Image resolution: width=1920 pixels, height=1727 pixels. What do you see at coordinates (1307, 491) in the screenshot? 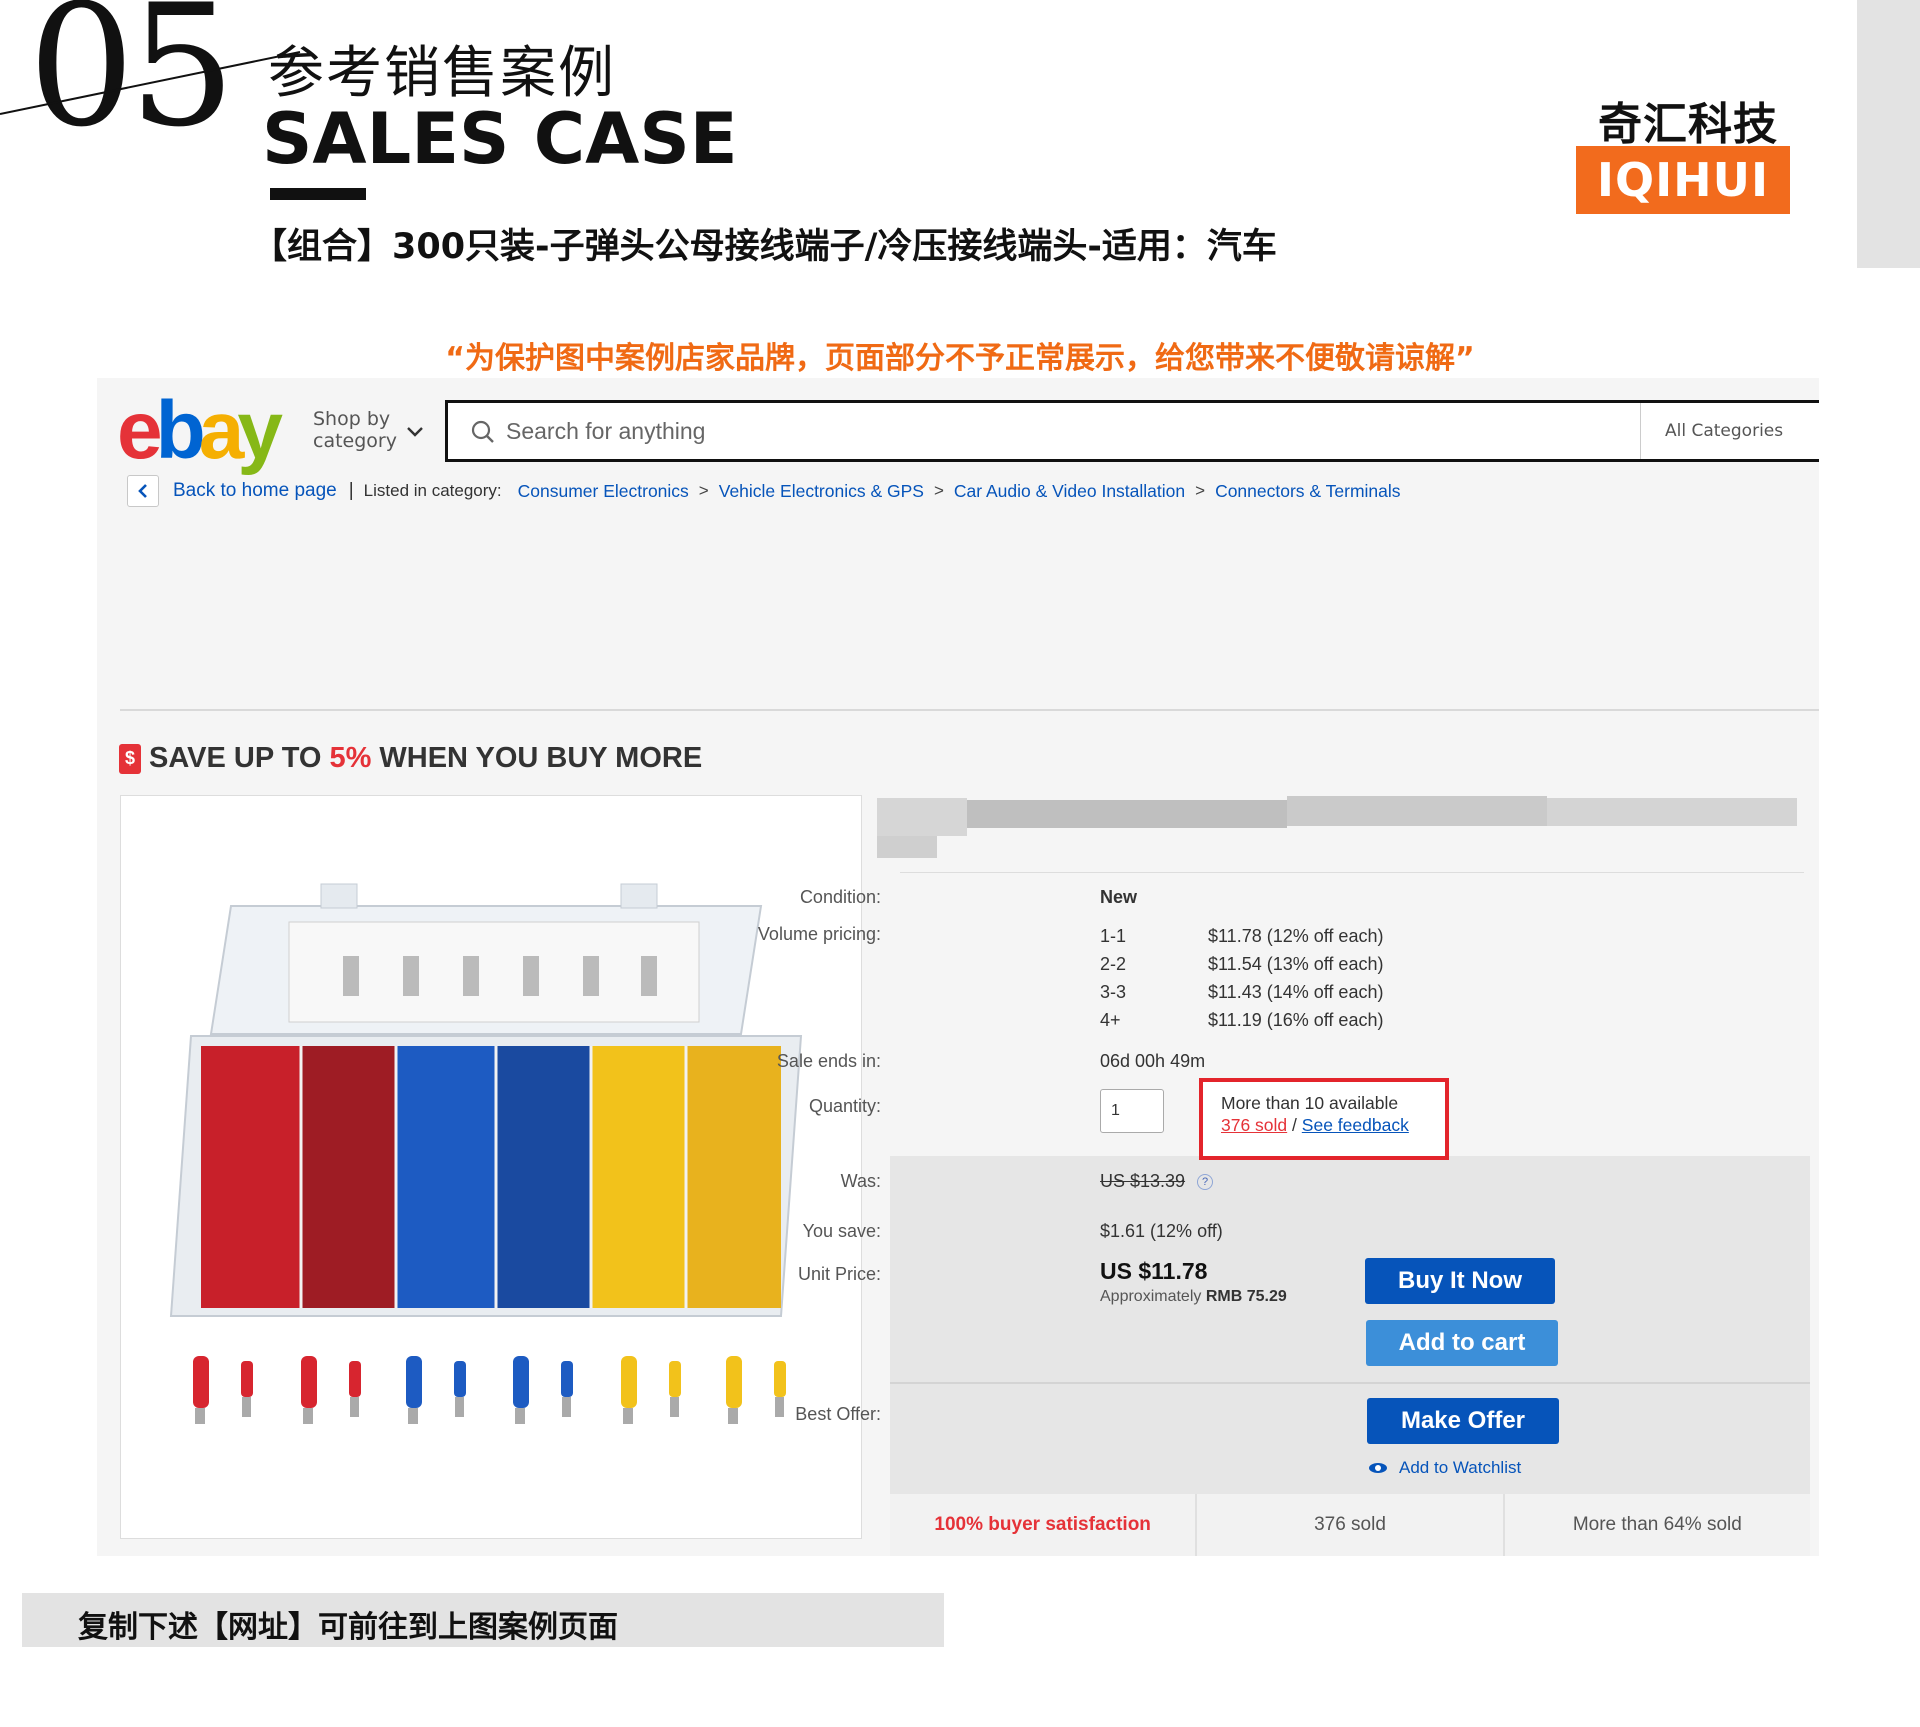
I see `breadcrumb-link: Connectors & Terminals` at bounding box center [1307, 491].